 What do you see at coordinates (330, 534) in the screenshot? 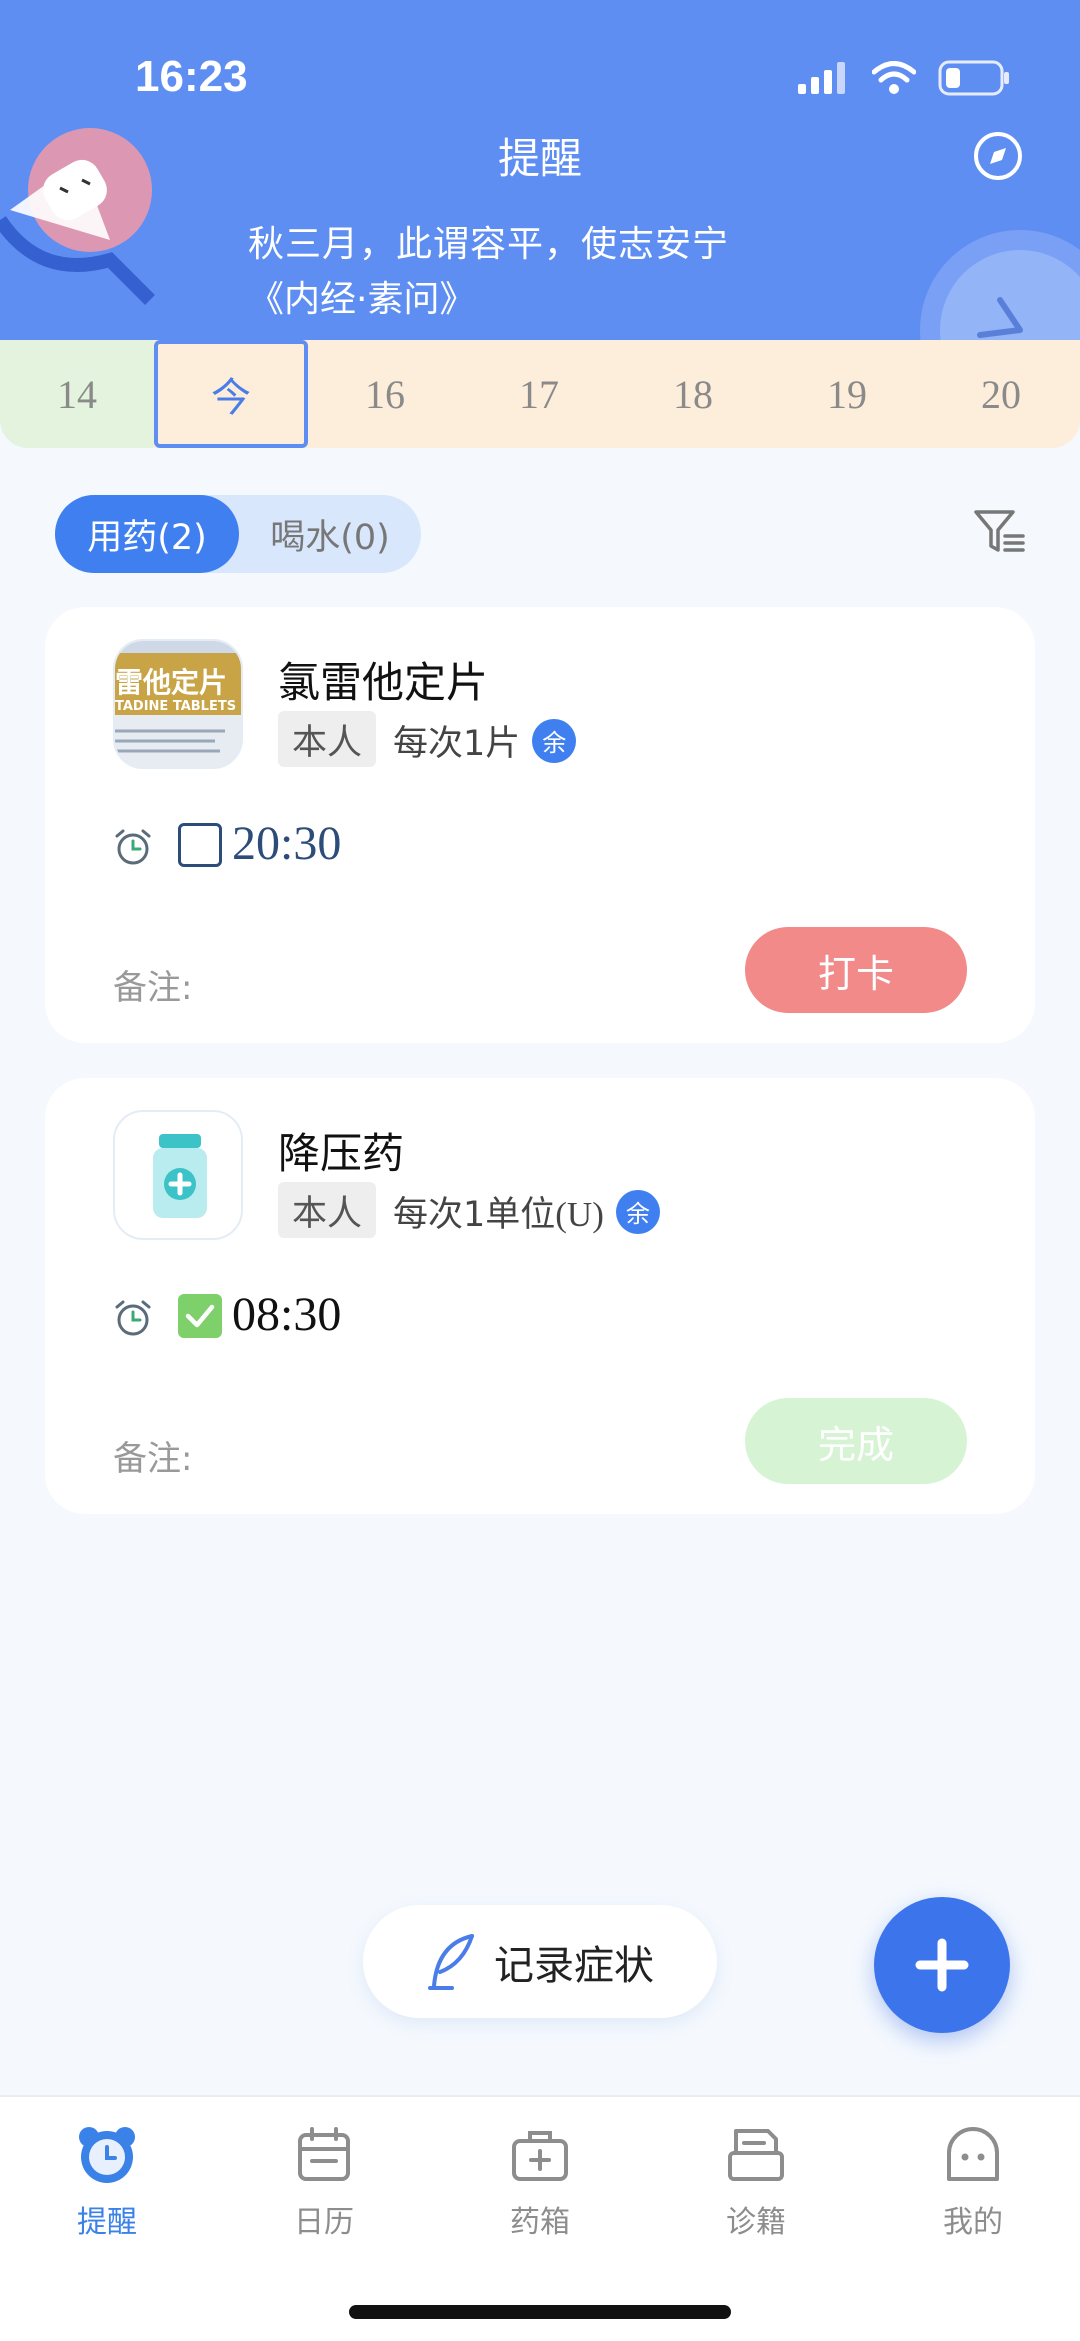
I see `tab-water: 喝水(0)` at bounding box center [330, 534].